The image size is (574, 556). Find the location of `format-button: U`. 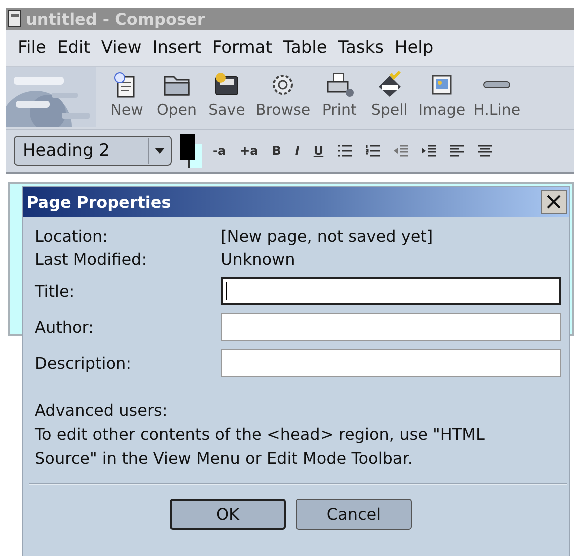

format-button: U is located at coordinates (318, 151).